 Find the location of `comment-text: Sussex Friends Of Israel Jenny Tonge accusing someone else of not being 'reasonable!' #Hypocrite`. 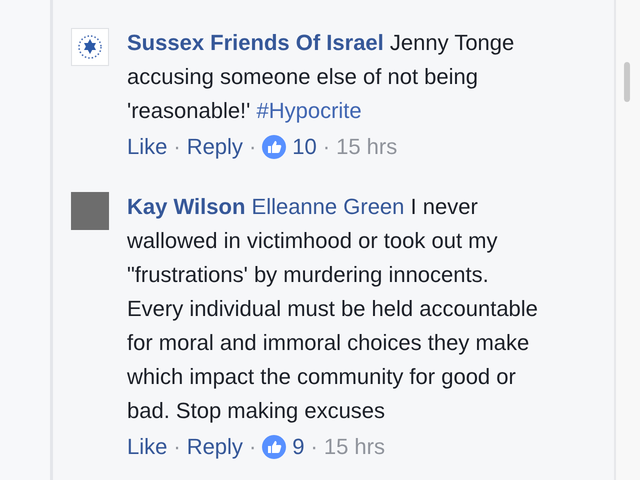

comment-text: Sussex Friends Of Israel Jenny Tonge accusing someone else of not being 'reasonable!' #Hypocrite is located at coordinates (321, 77).